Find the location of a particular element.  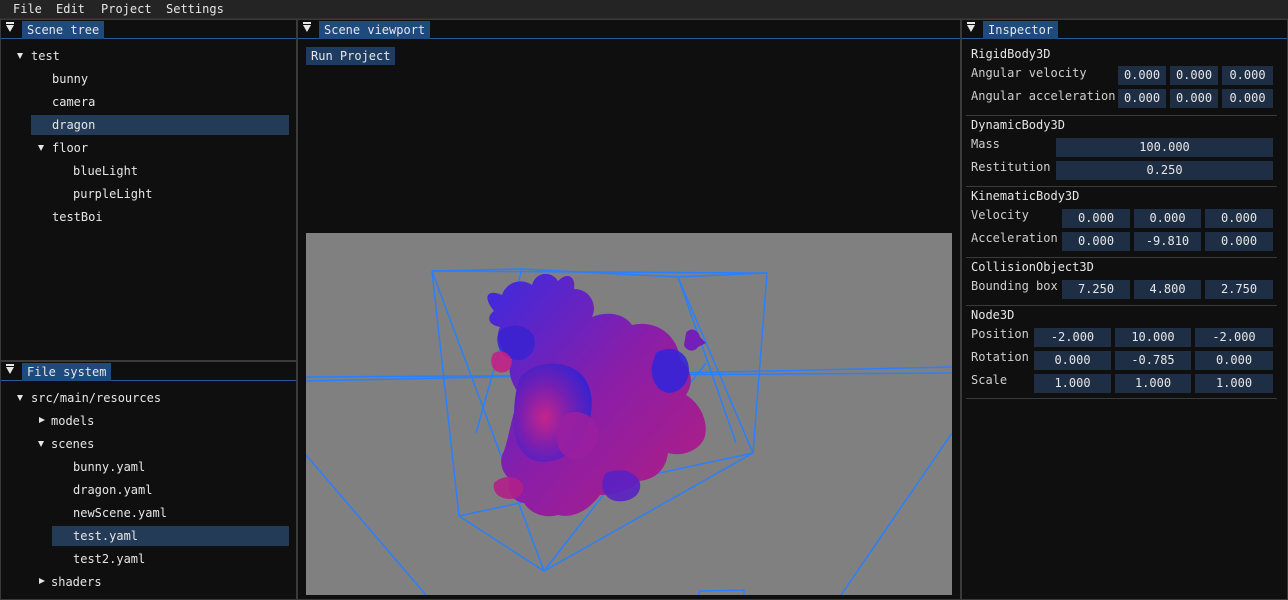

mass-field: 100.000 is located at coordinates (1164, 147).